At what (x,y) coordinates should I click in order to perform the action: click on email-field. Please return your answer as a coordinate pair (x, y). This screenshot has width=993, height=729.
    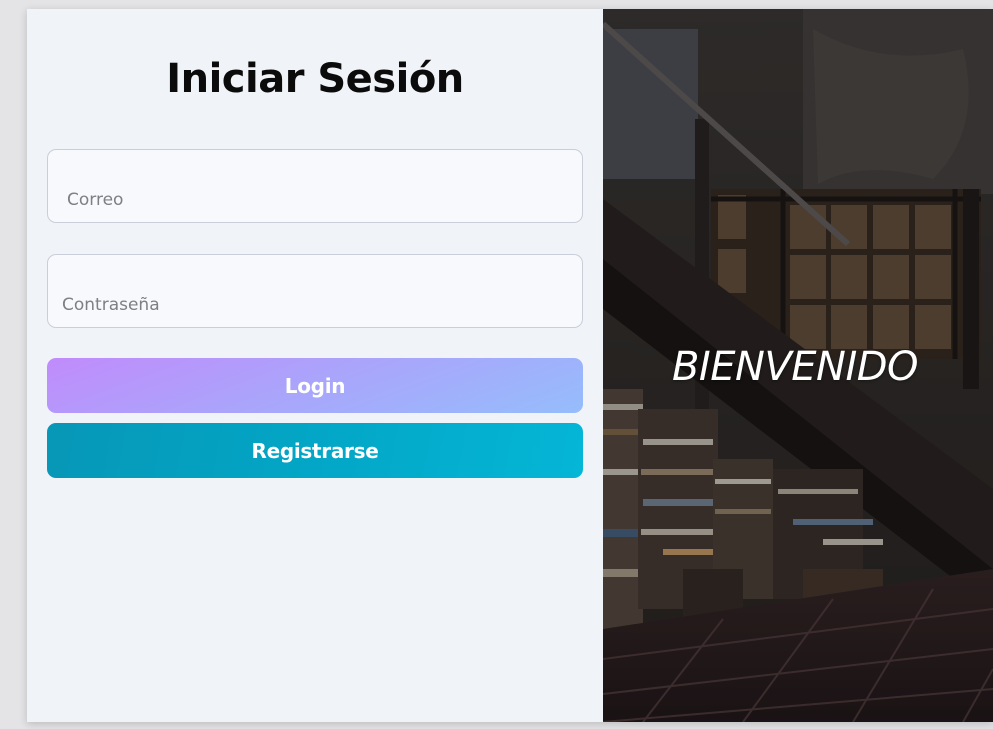
    Looking at the image, I should click on (315, 186).